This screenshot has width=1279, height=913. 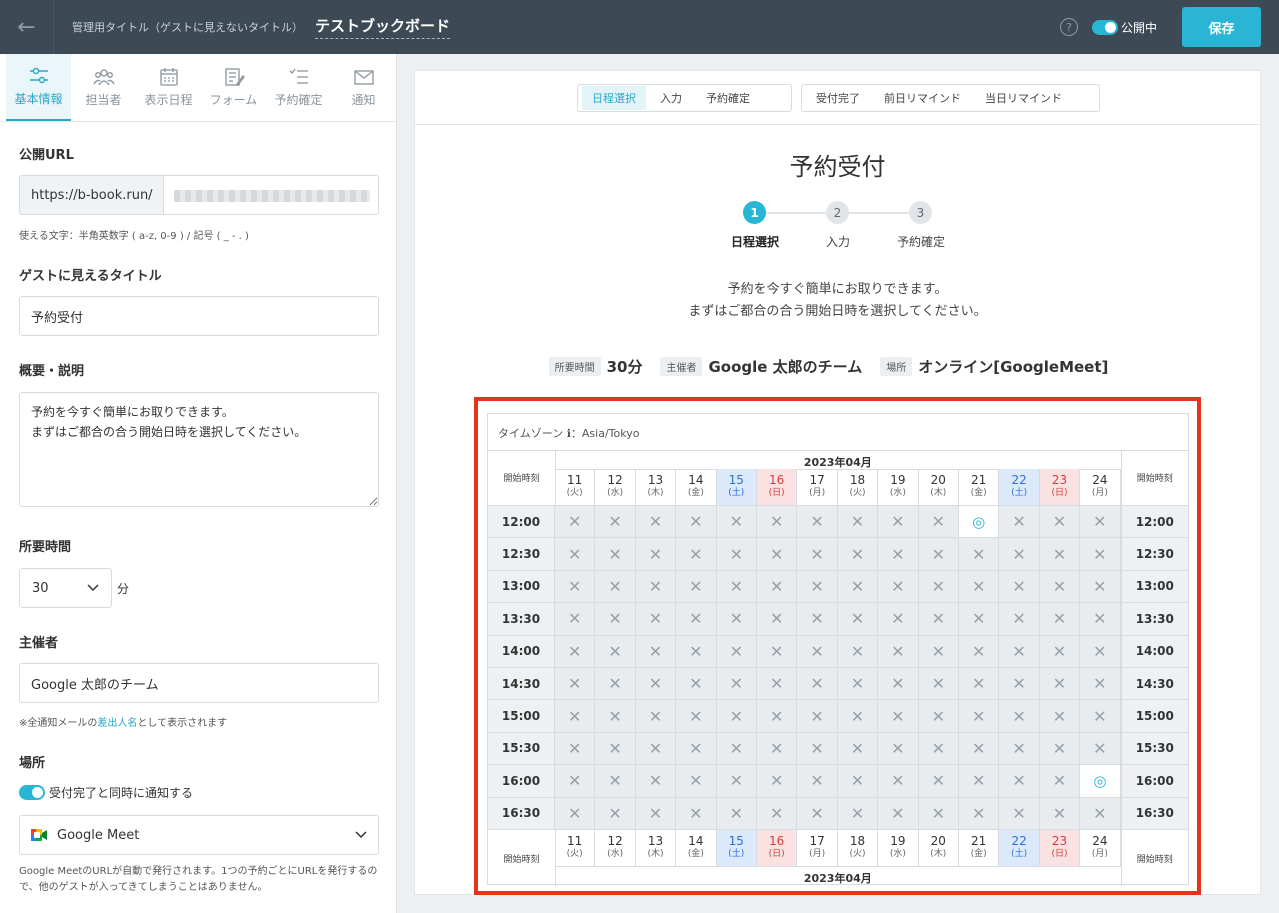 What do you see at coordinates (671, 98) in the screenshot?
I see `preview-tab-input: 入力` at bounding box center [671, 98].